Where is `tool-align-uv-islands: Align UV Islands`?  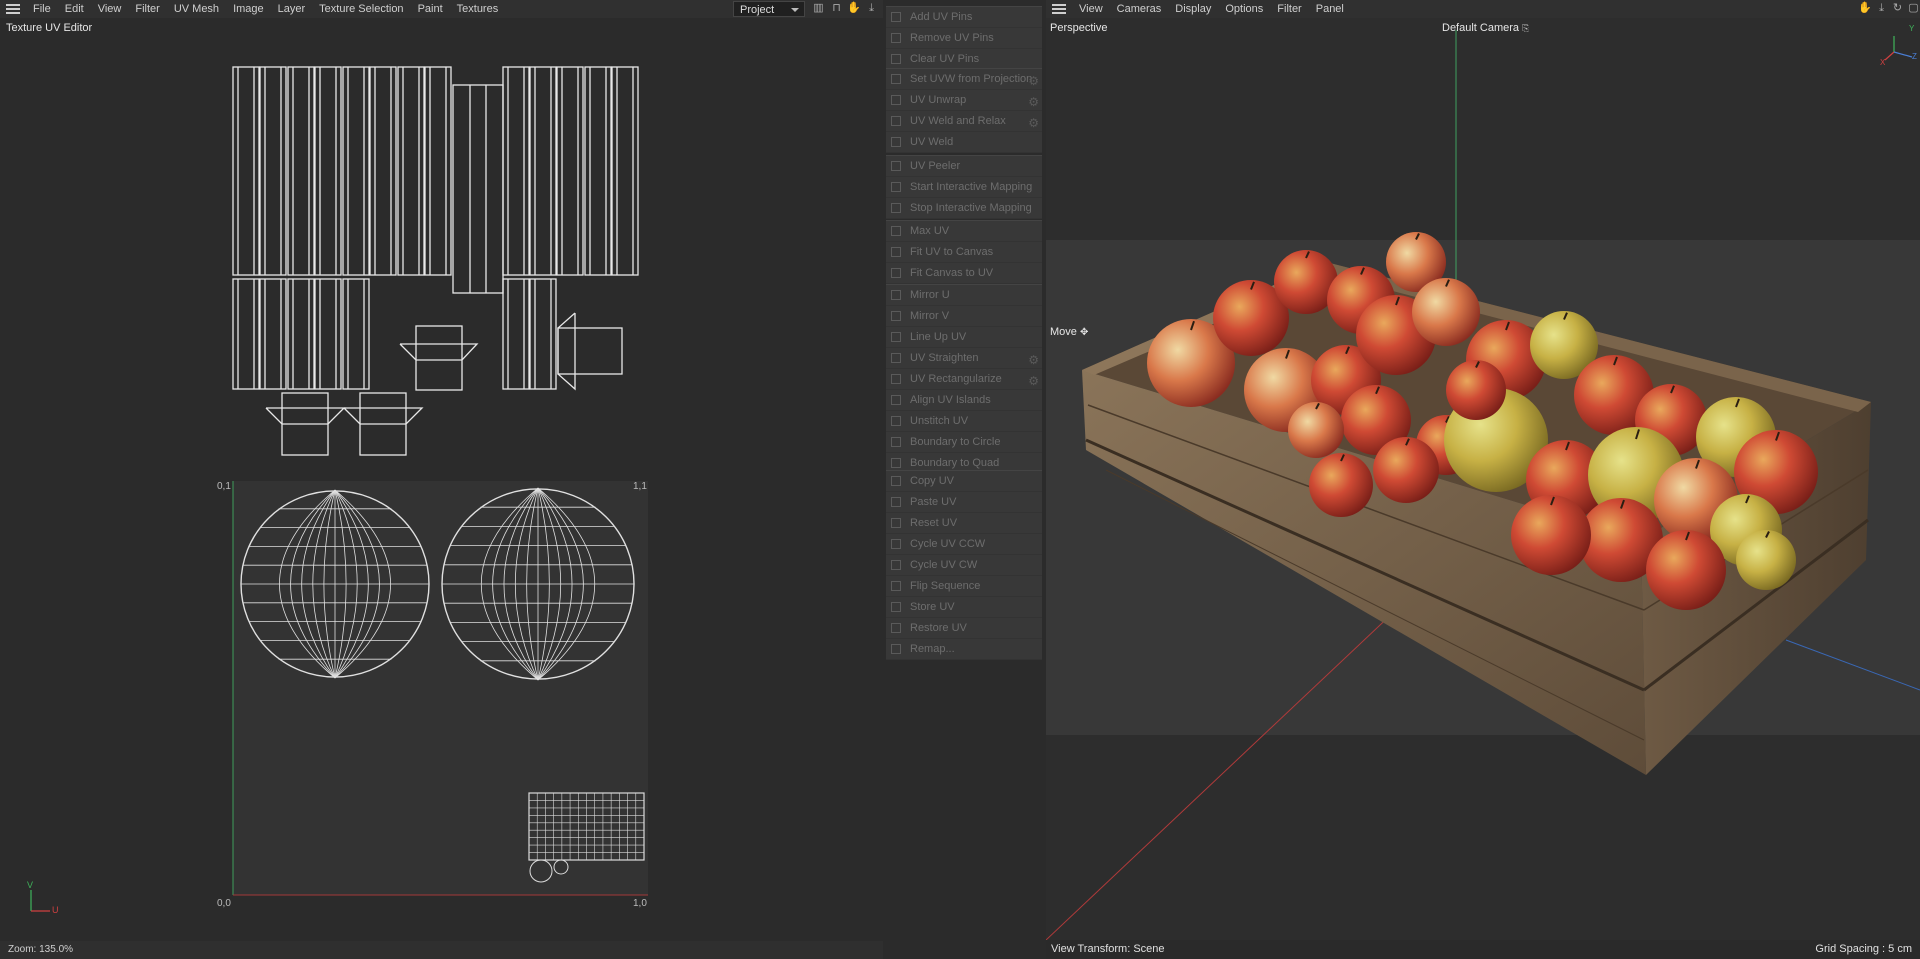
tool-align-uv-islands: Align UV Islands is located at coordinates (964, 400).